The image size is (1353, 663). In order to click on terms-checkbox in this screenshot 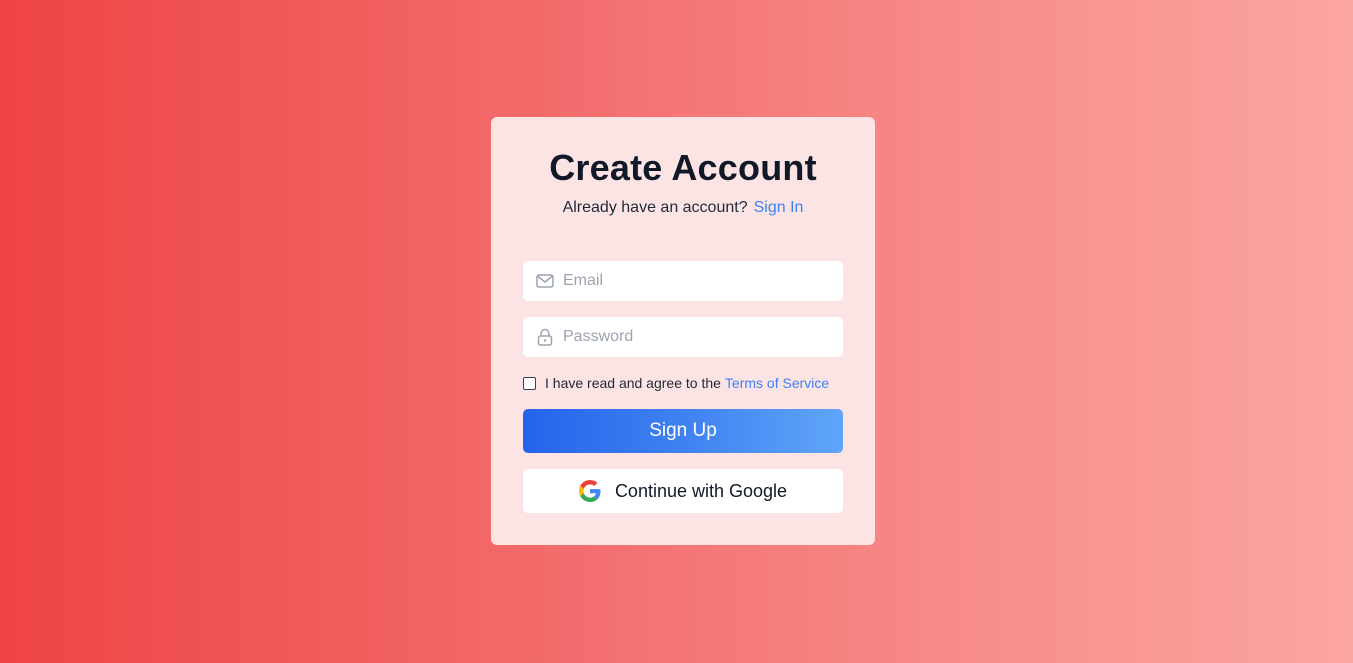, I will do `click(529, 383)`.